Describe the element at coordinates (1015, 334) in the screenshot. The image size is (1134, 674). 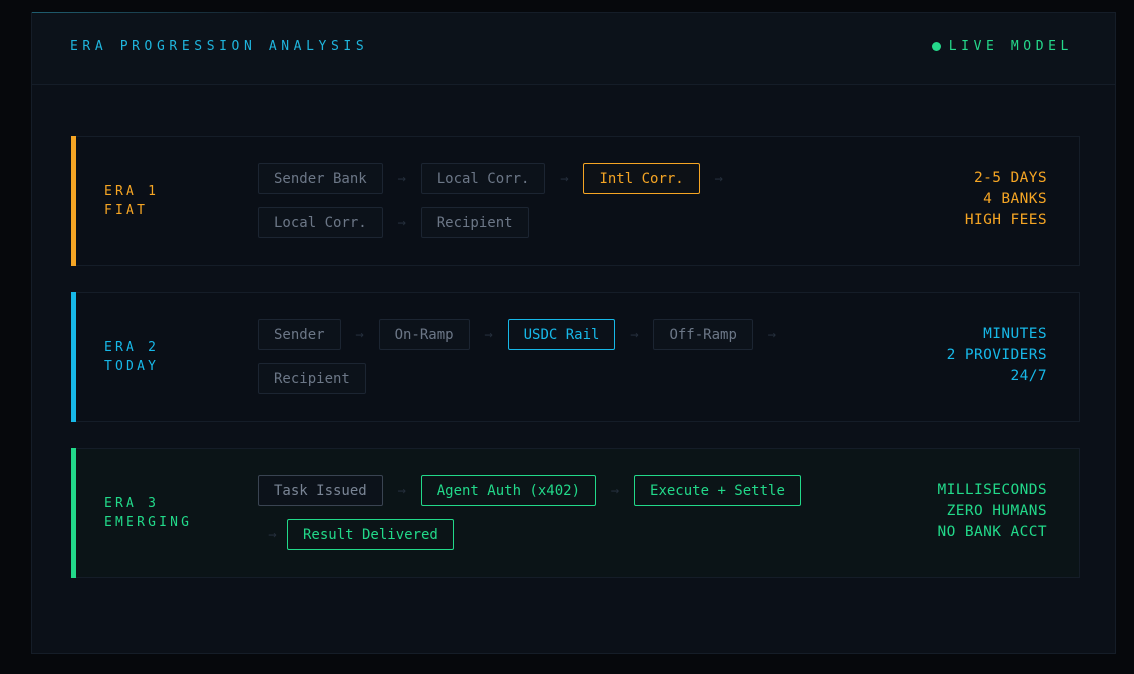
I see `stat-speed: MINUTES` at that location.